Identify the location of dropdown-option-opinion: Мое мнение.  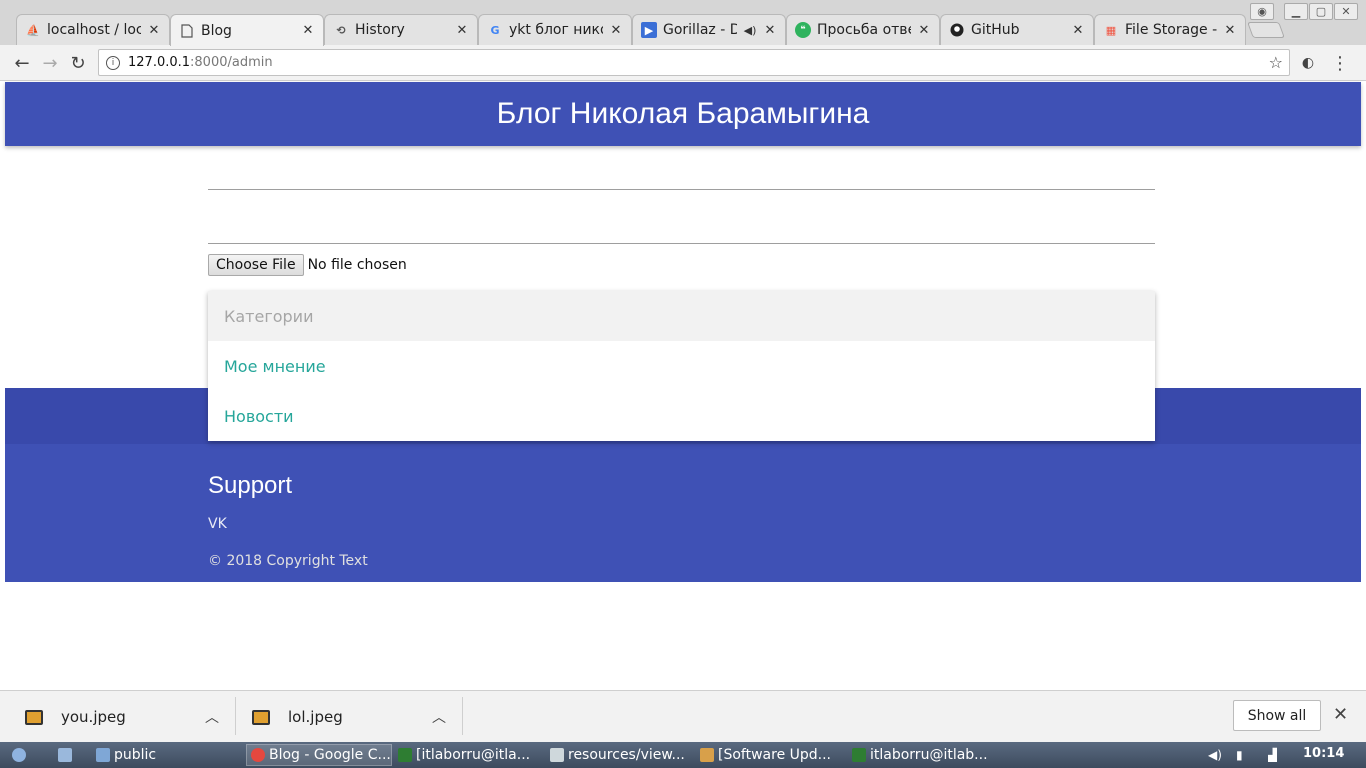
(681, 366).